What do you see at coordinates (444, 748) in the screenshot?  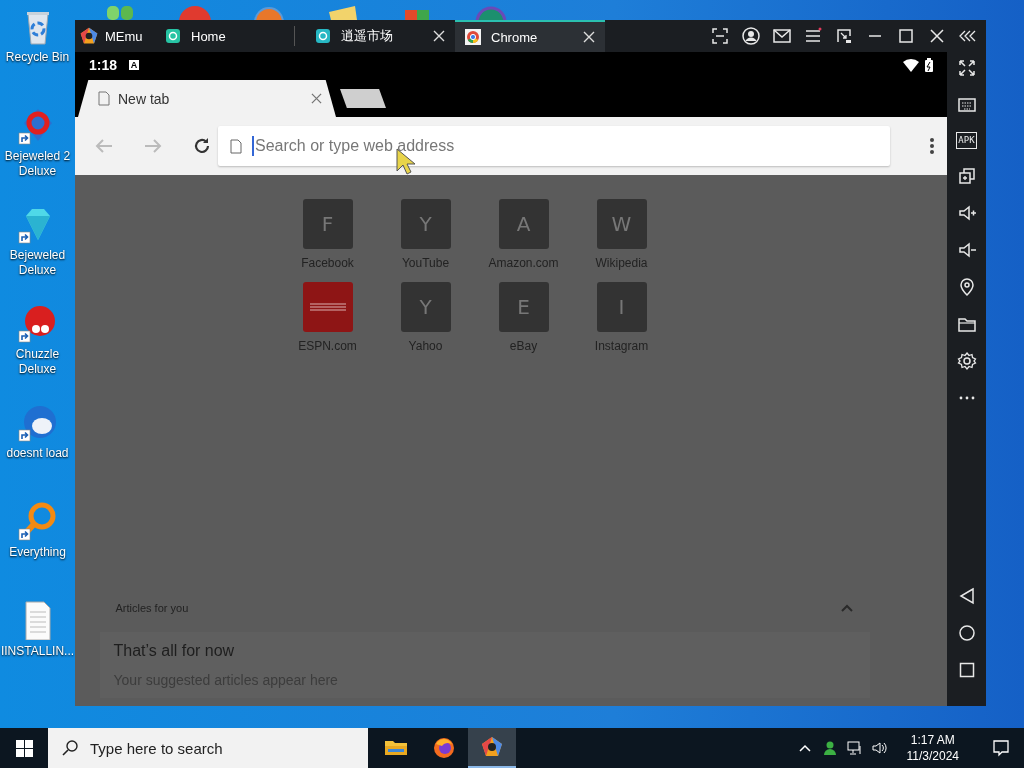 I see `fox-globe-icon` at bounding box center [444, 748].